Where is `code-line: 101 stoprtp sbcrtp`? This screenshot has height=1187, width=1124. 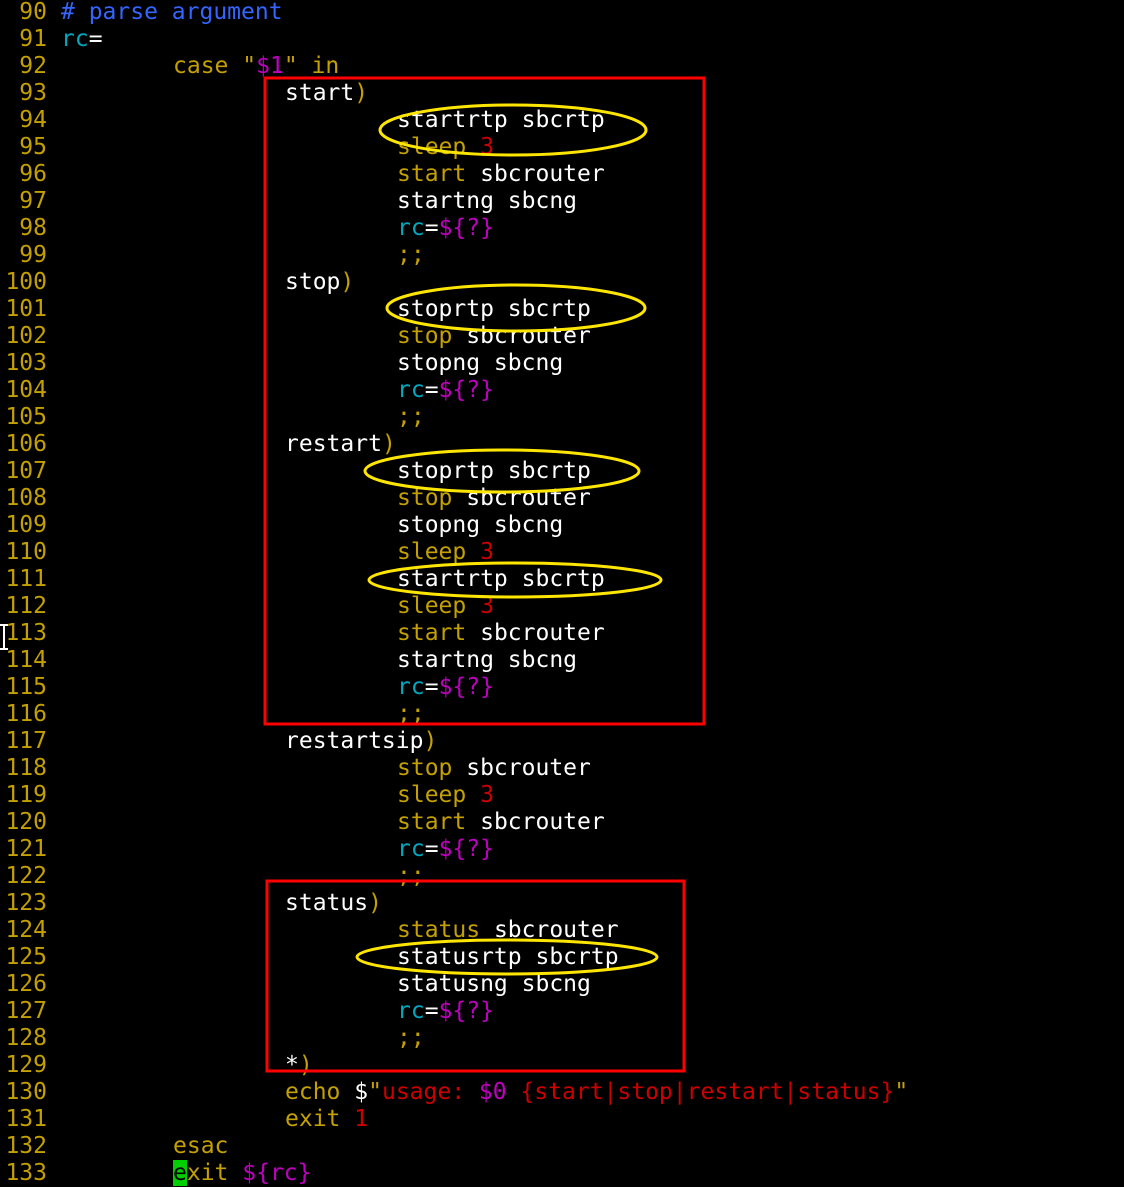 code-line: 101 stoprtp sbcrtp is located at coordinates (562, 309).